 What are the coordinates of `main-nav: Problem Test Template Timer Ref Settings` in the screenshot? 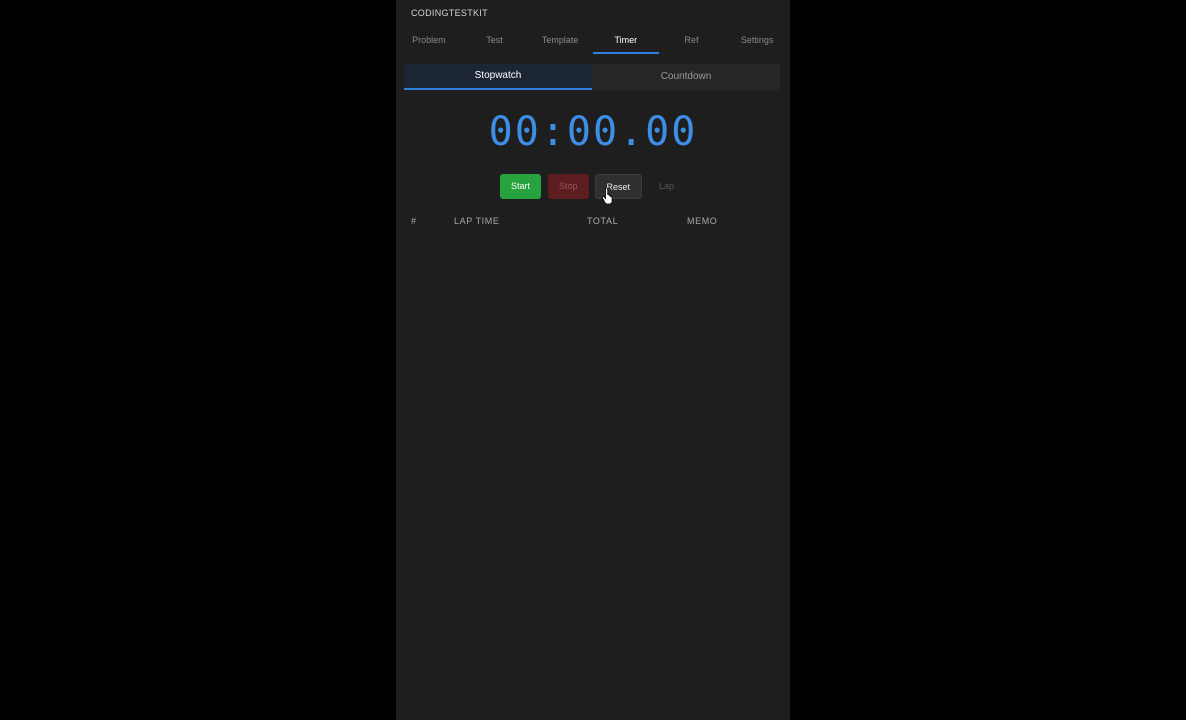 It's located at (593, 41).